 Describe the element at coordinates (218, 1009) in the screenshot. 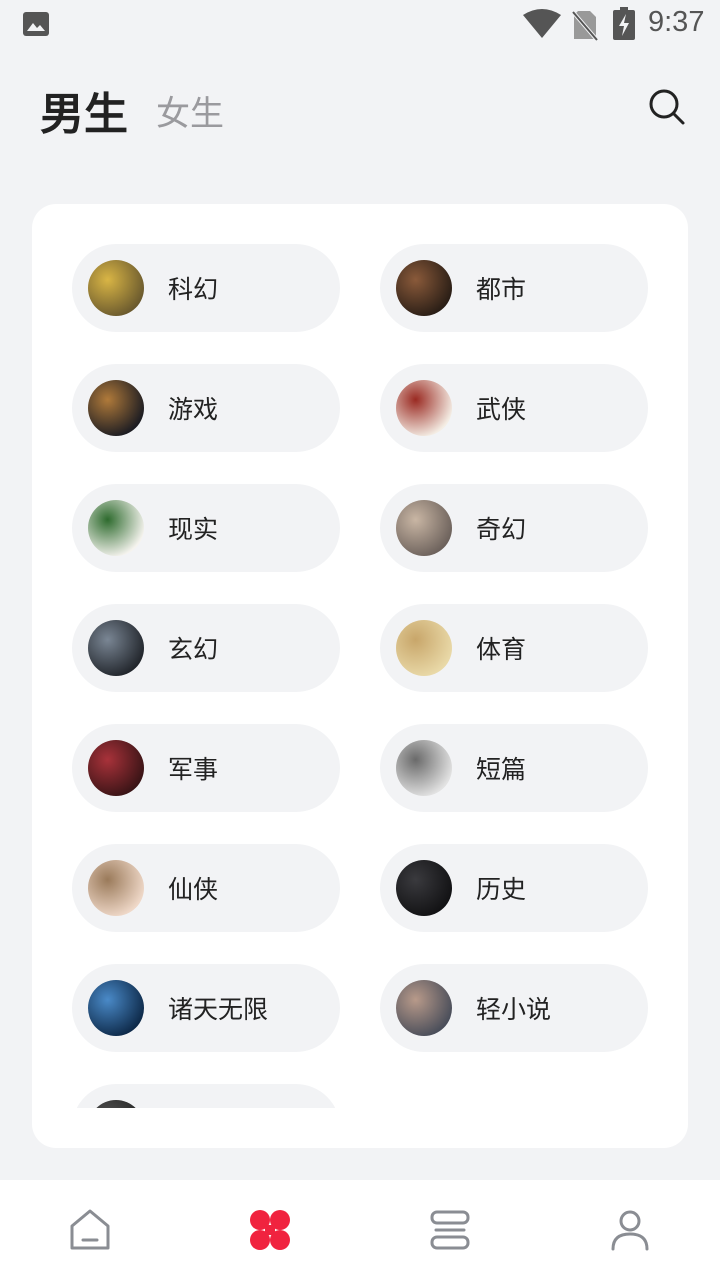

I see `category-label: 诸天无限` at that location.